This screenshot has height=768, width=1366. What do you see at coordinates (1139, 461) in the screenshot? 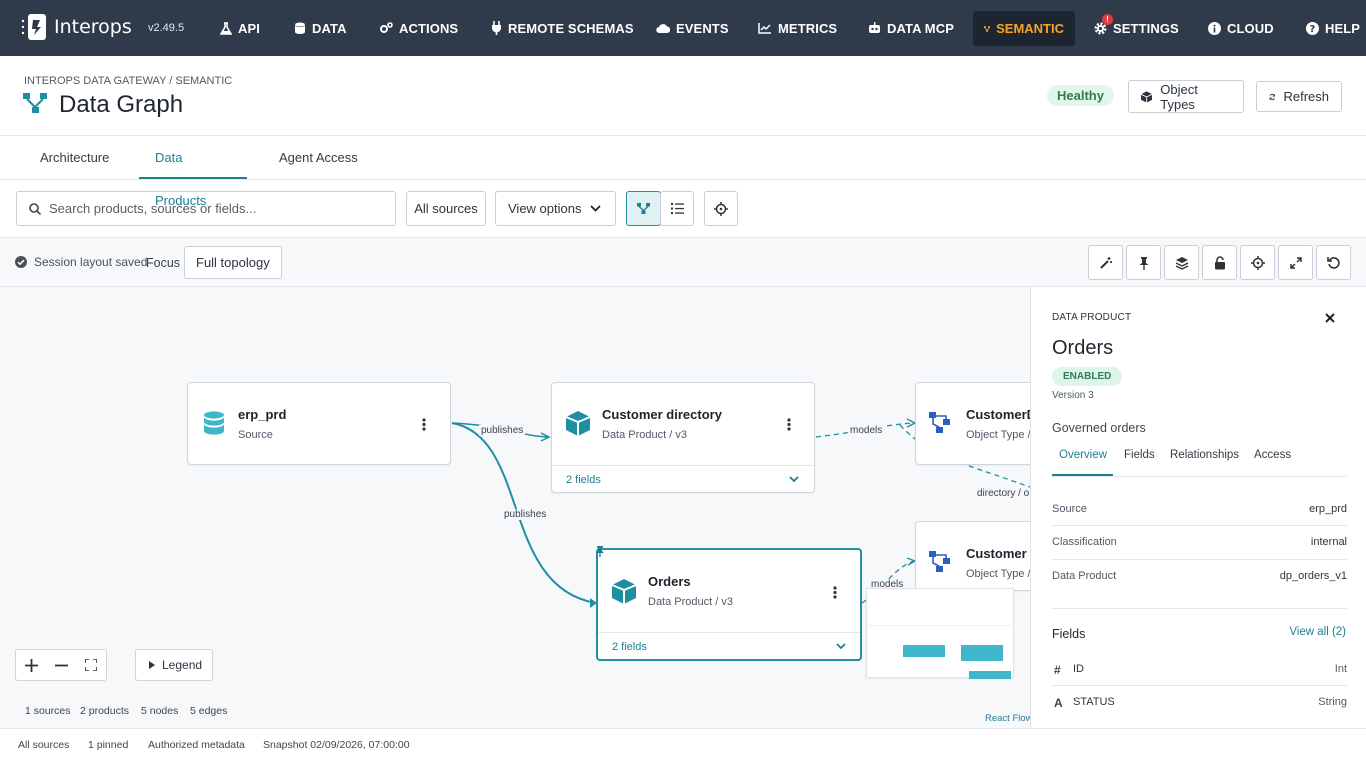
I see `panel-tab-fields: Fields` at bounding box center [1139, 461].